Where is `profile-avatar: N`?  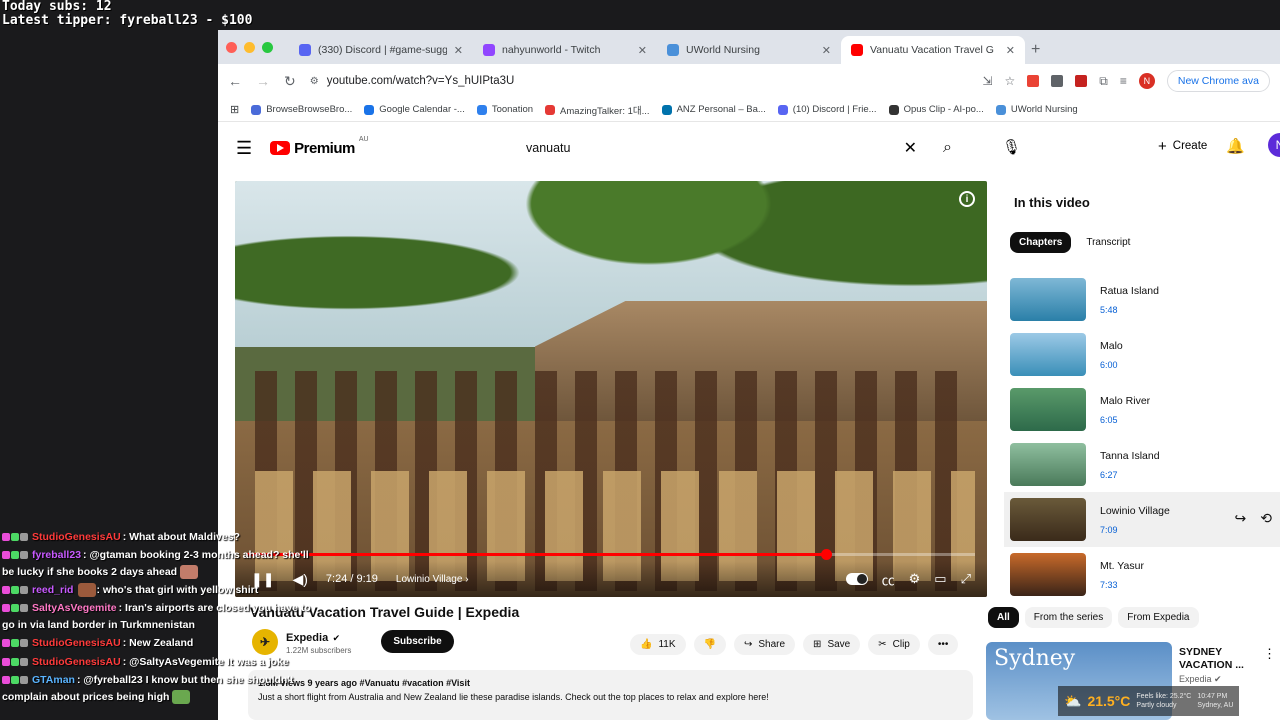 profile-avatar: N is located at coordinates (1146, 81).